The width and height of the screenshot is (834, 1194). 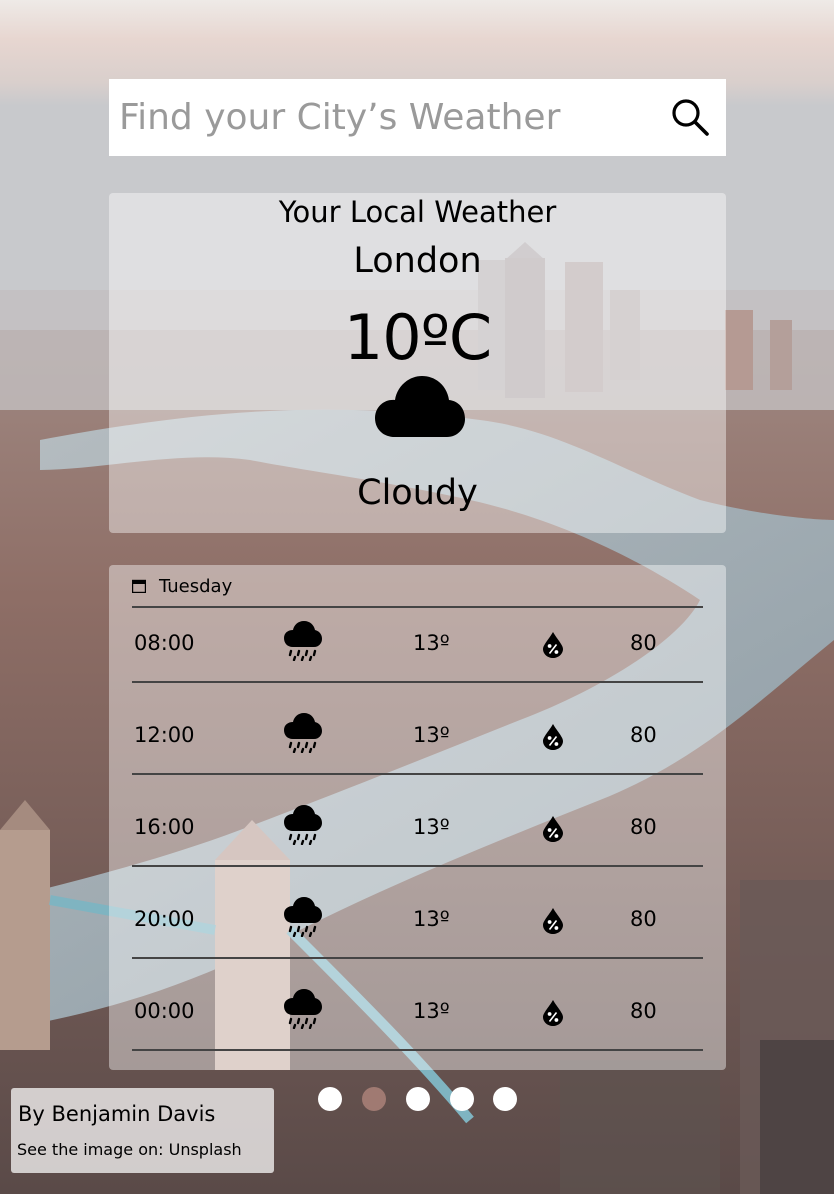 I want to click on forecast-time: 08:00, so click(x=164, y=643).